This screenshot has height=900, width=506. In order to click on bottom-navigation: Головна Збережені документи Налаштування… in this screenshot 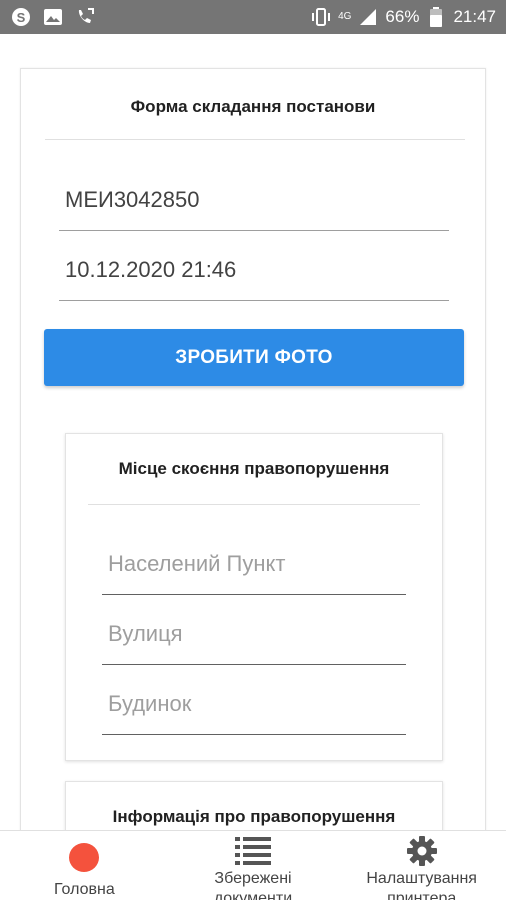, I will do `click(253, 865)`.